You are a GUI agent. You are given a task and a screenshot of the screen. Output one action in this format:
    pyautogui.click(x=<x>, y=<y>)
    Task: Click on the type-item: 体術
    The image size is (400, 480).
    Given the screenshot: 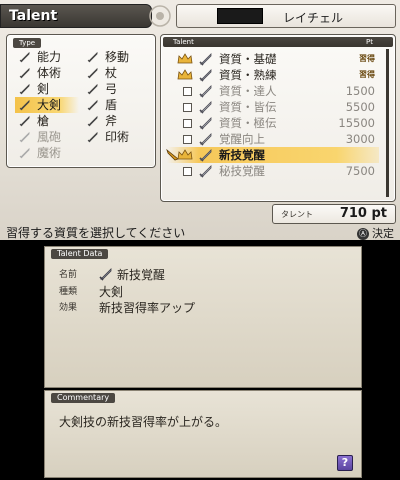 What is the action you would take?
    pyautogui.click(x=47, y=73)
    